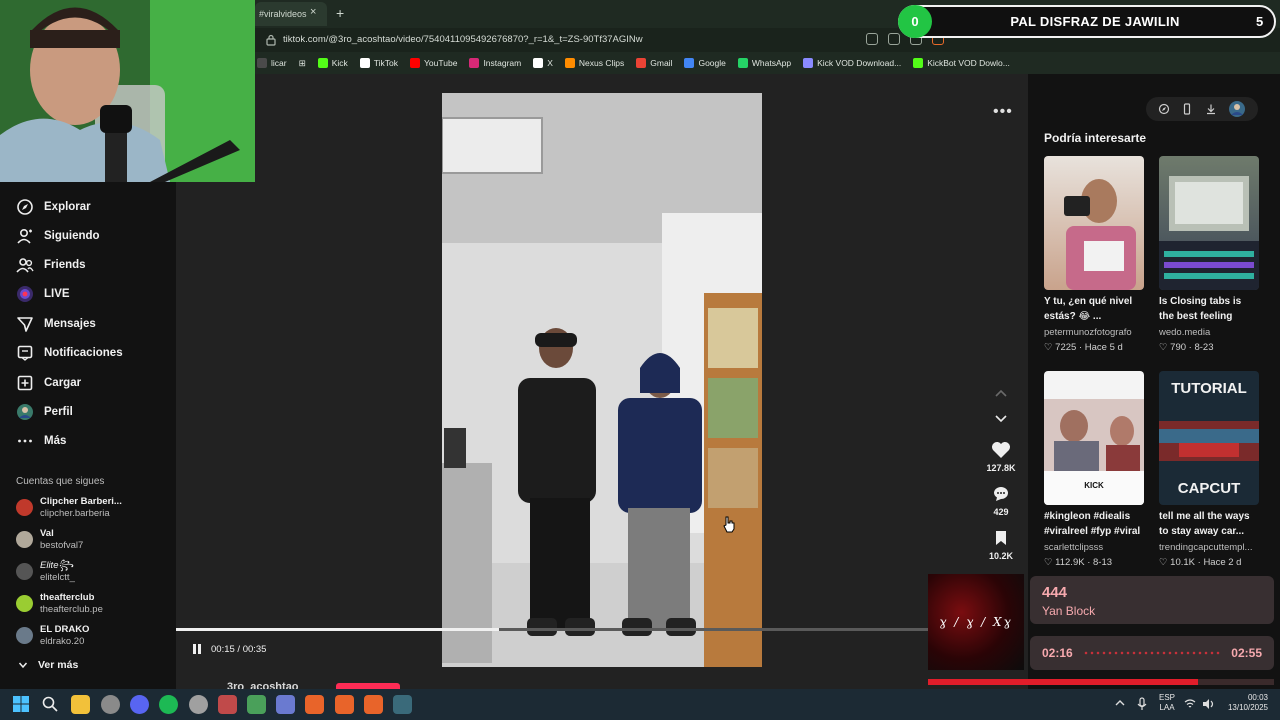 The height and width of the screenshot is (720, 1280). Describe the element at coordinates (58, 236) in the screenshot. I see `sidebar-item-siguiendo: Siguiendo` at that location.